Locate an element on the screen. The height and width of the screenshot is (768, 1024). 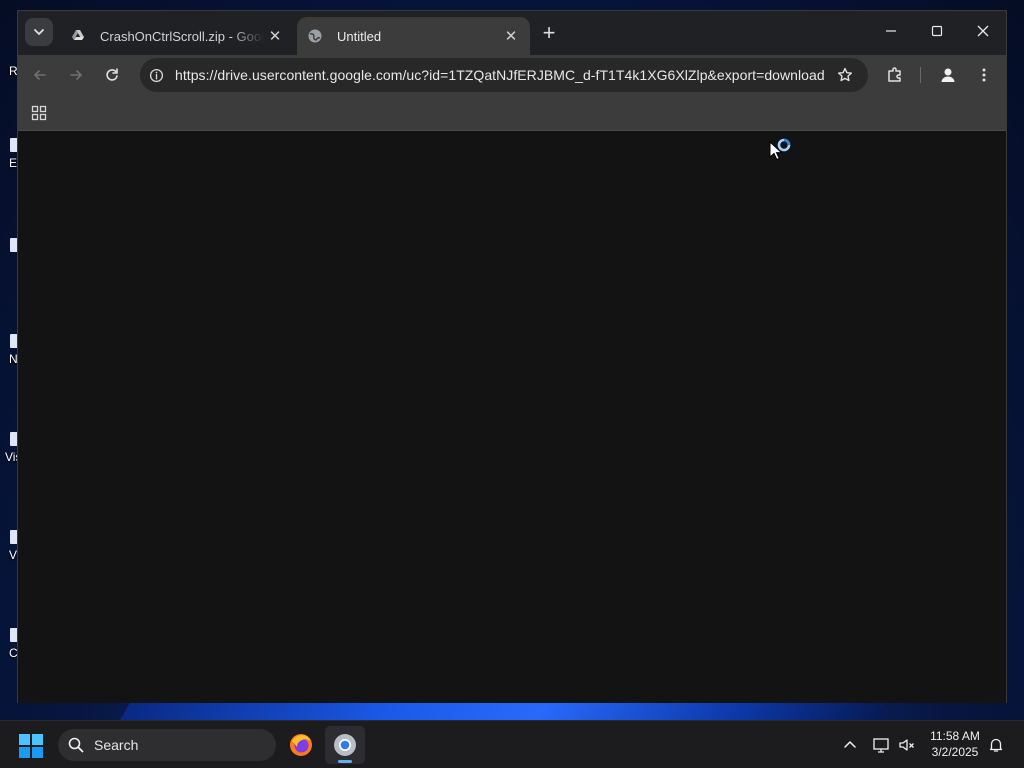
desktop-icon-label: E is located at coordinates (13, 163).